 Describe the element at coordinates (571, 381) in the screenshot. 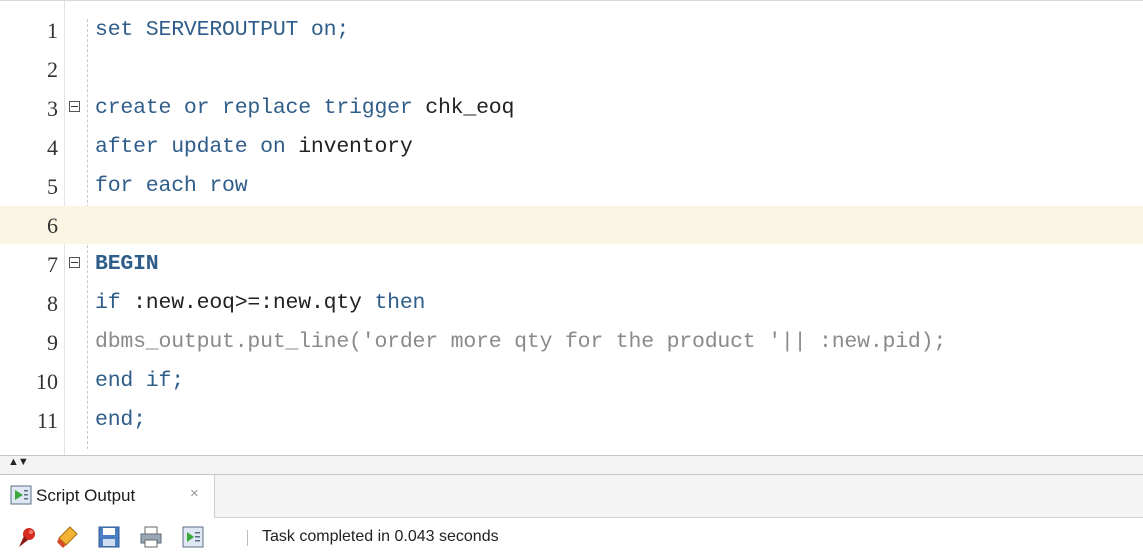

I see `code-line: 10 end if;` at that location.